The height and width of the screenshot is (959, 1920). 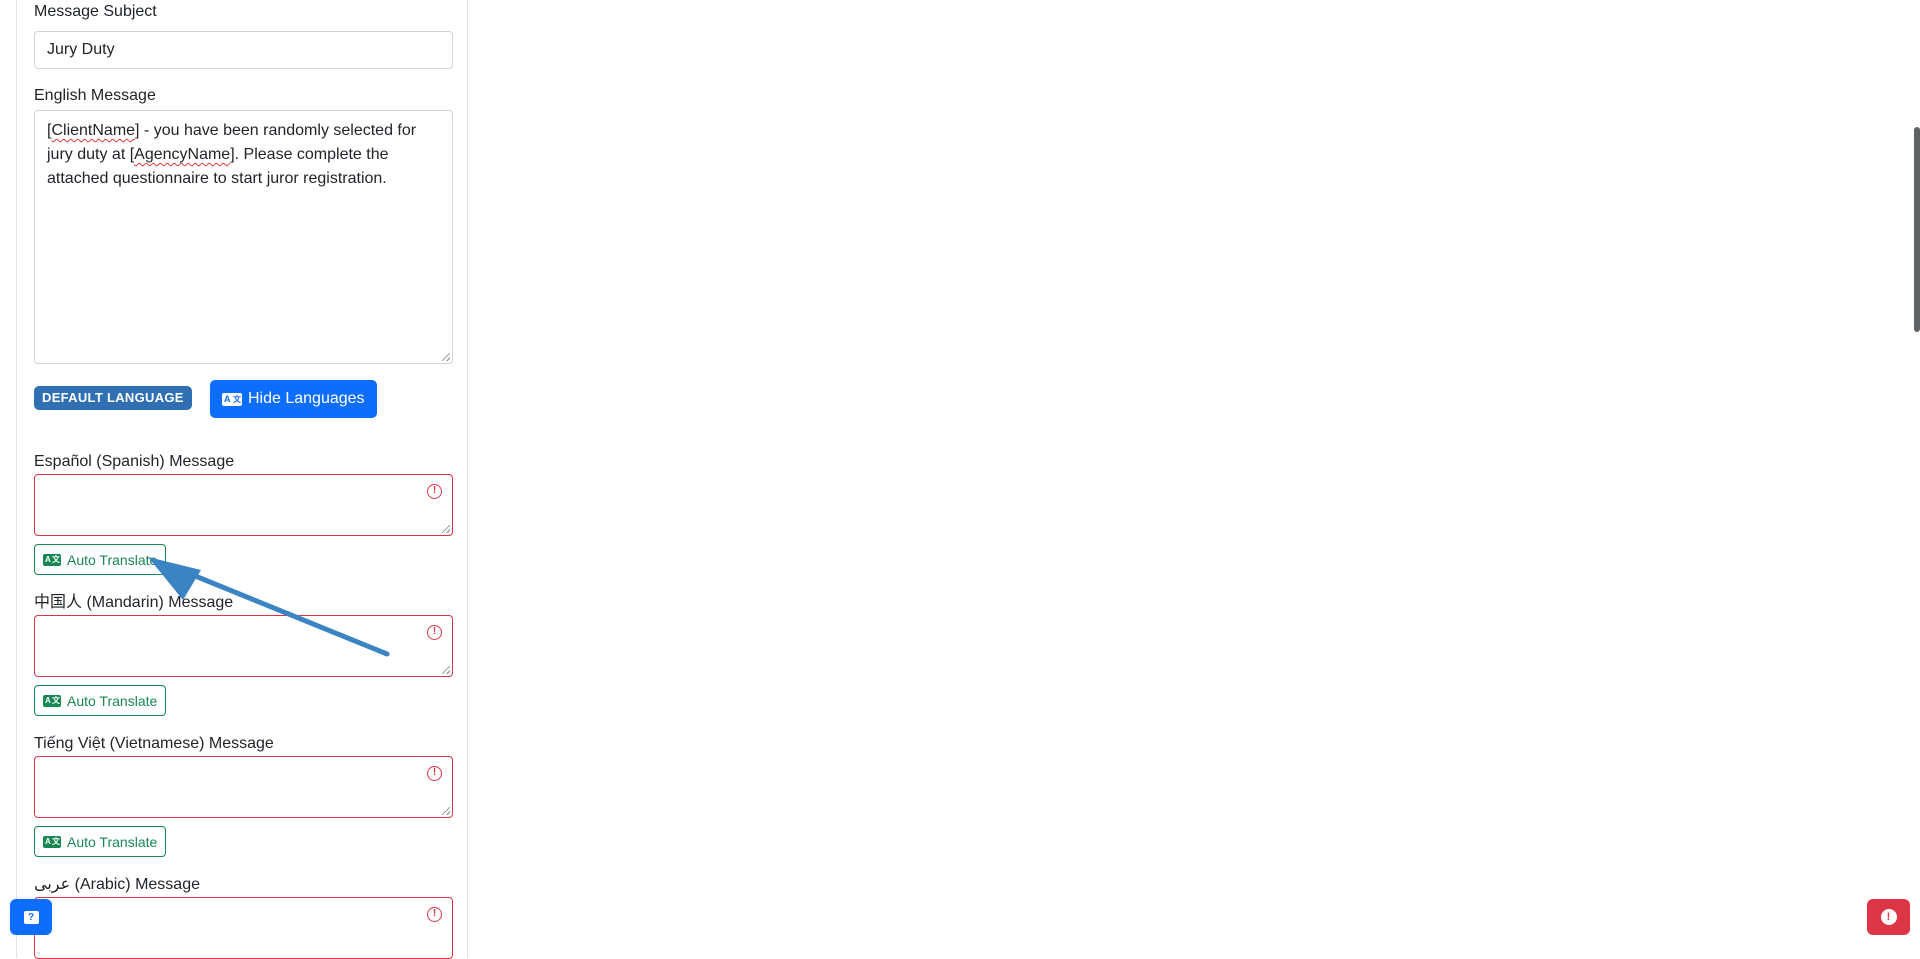 I want to click on arabic-message-textarea: !, so click(x=243, y=928).